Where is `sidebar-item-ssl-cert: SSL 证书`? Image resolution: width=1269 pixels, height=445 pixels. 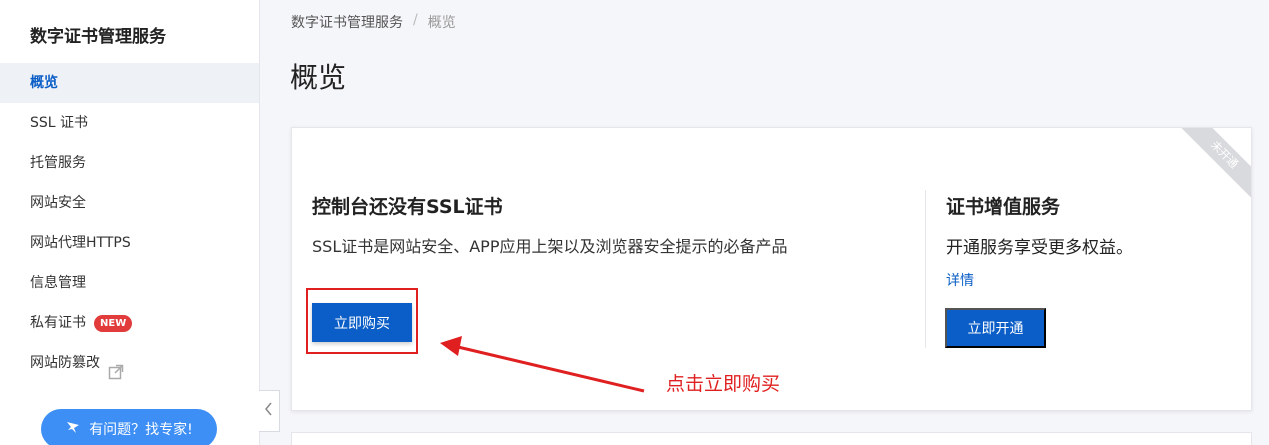 sidebar-item-ssl-cert: SSL 证书 is located at coordinates (129, 123).